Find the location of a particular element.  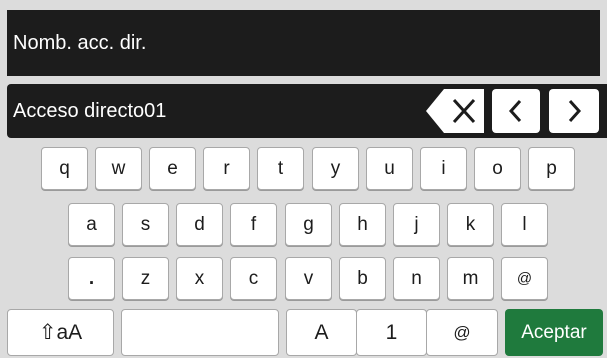

key-label: f is located at coordinates (253, 224).